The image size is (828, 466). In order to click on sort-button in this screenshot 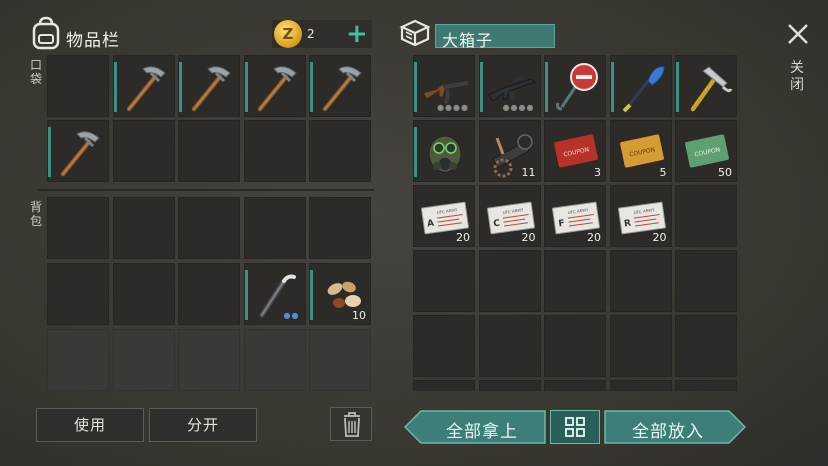, I will do `click(575, 427)`.